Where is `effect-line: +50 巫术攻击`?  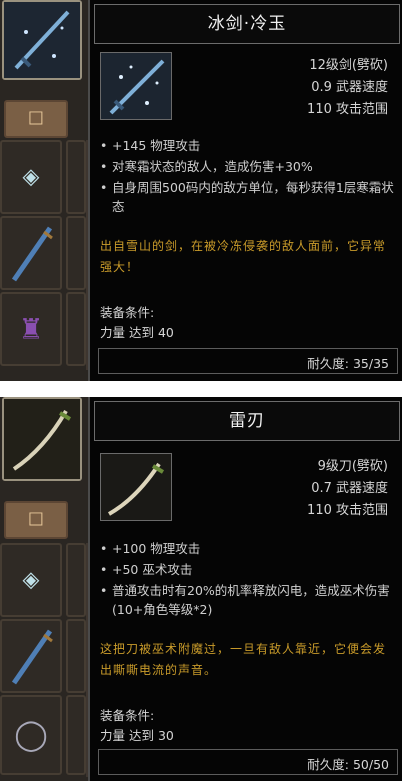
effect-line: +50 巫术攻击 is located at coordinates (248, 569).